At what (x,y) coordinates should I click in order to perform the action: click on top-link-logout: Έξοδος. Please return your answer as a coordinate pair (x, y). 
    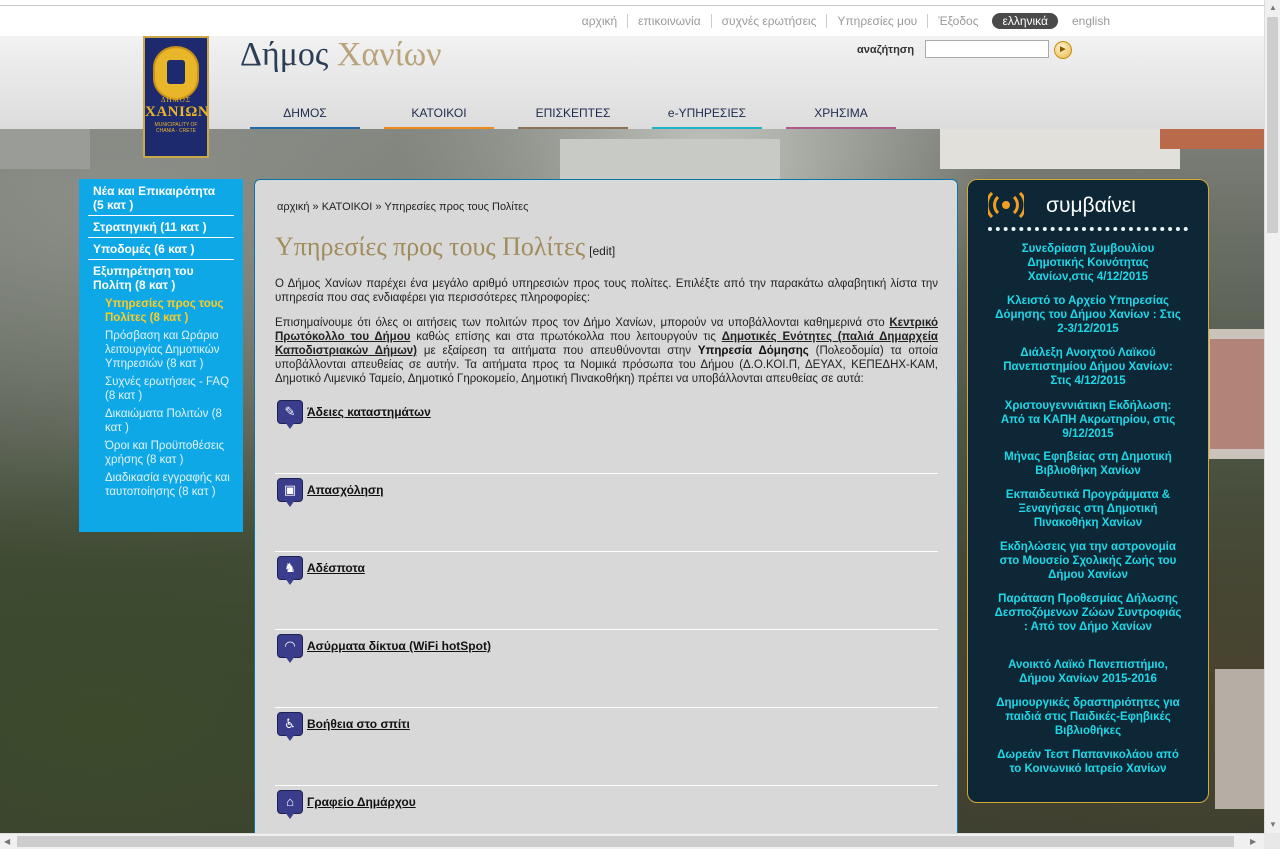
    Looking at the image, I should click on (957, 21).